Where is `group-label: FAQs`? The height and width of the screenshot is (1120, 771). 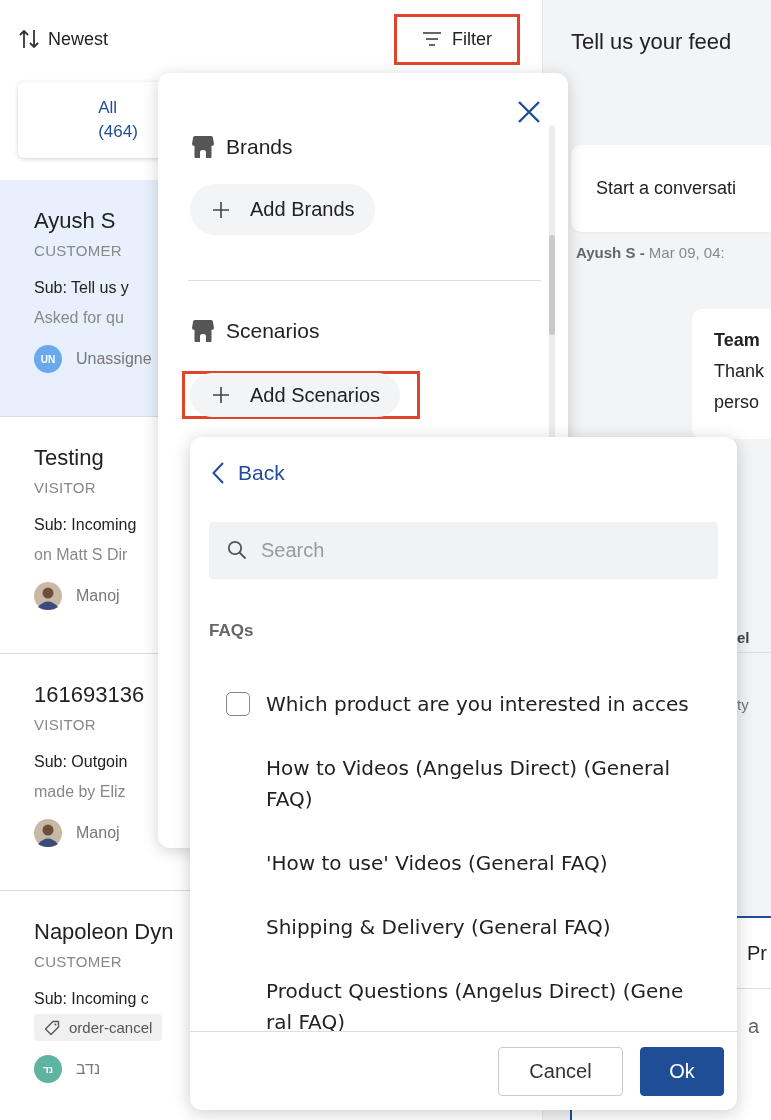
group-label: FAQs is located at coordinates (232, 631).